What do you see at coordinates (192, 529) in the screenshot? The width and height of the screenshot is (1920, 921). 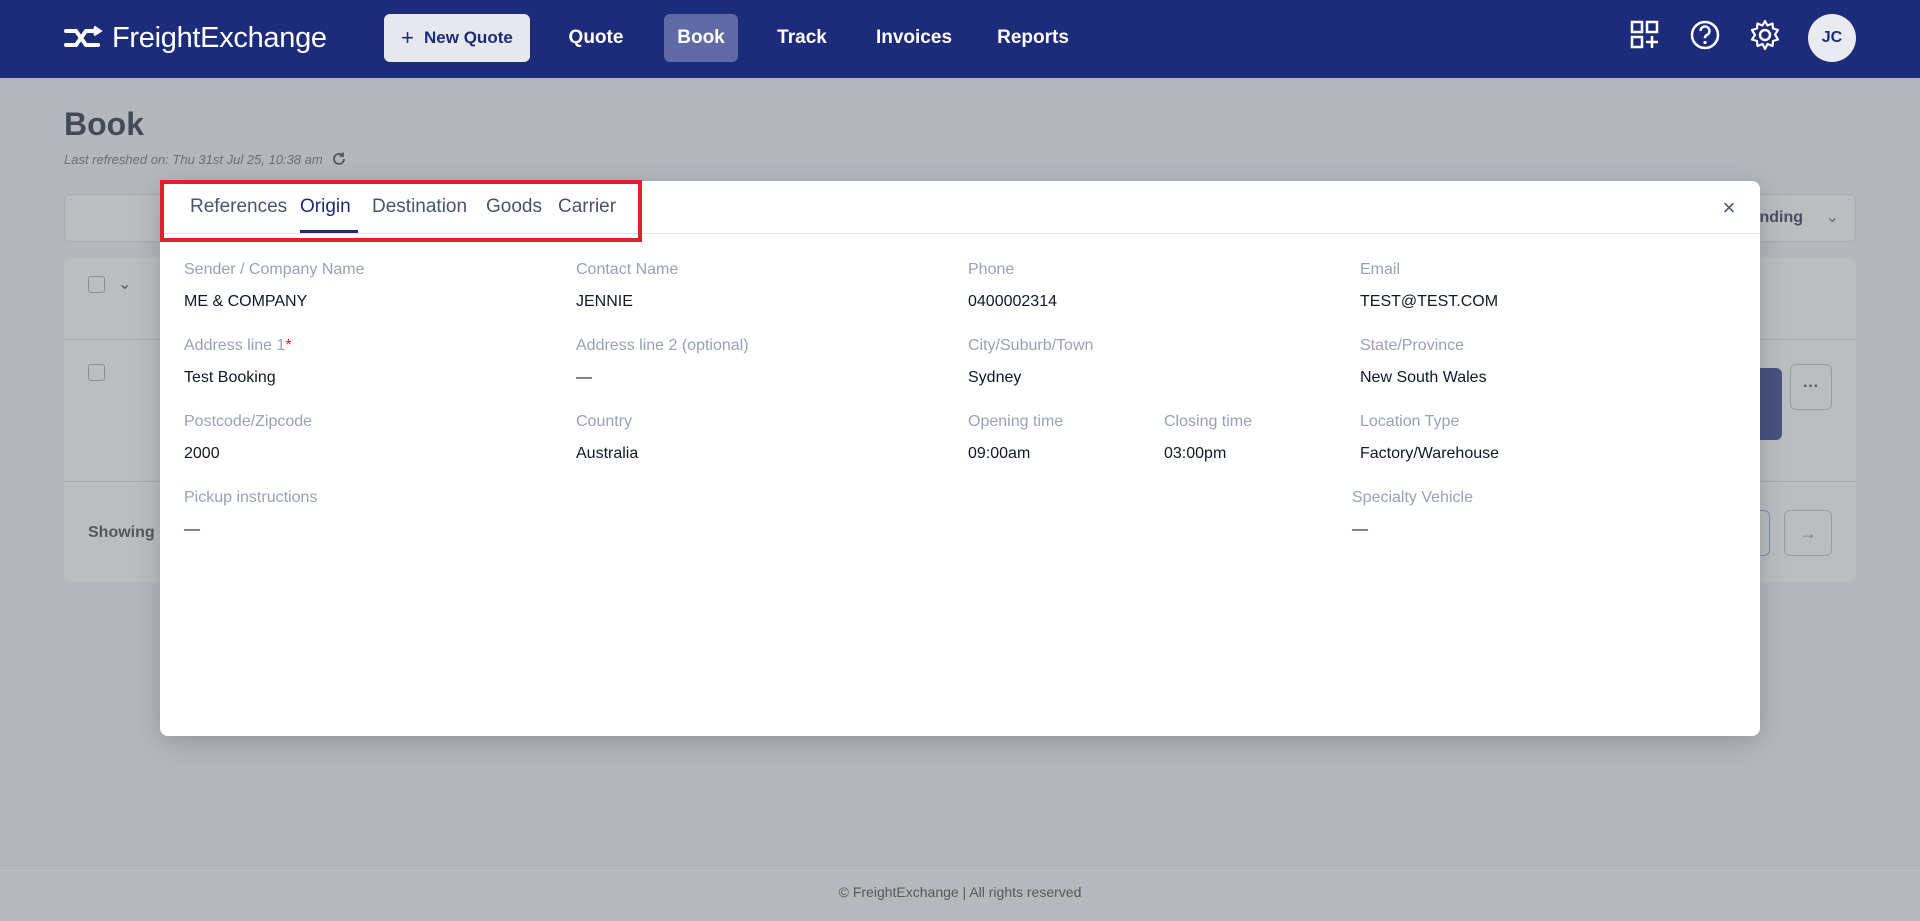 I see `pickup-instructions-value: —` at bounding box center [192, 529].